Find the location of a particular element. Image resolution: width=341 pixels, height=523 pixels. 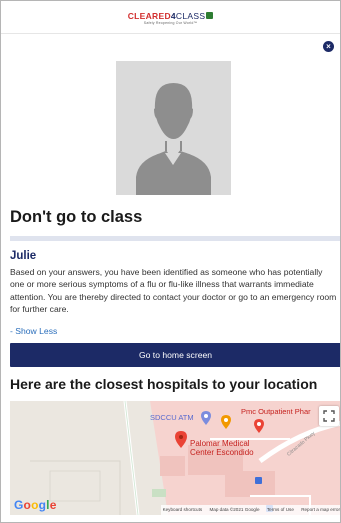

outpatient-label: Pmc Outpatient Phar is located at coordinates (276, 411).